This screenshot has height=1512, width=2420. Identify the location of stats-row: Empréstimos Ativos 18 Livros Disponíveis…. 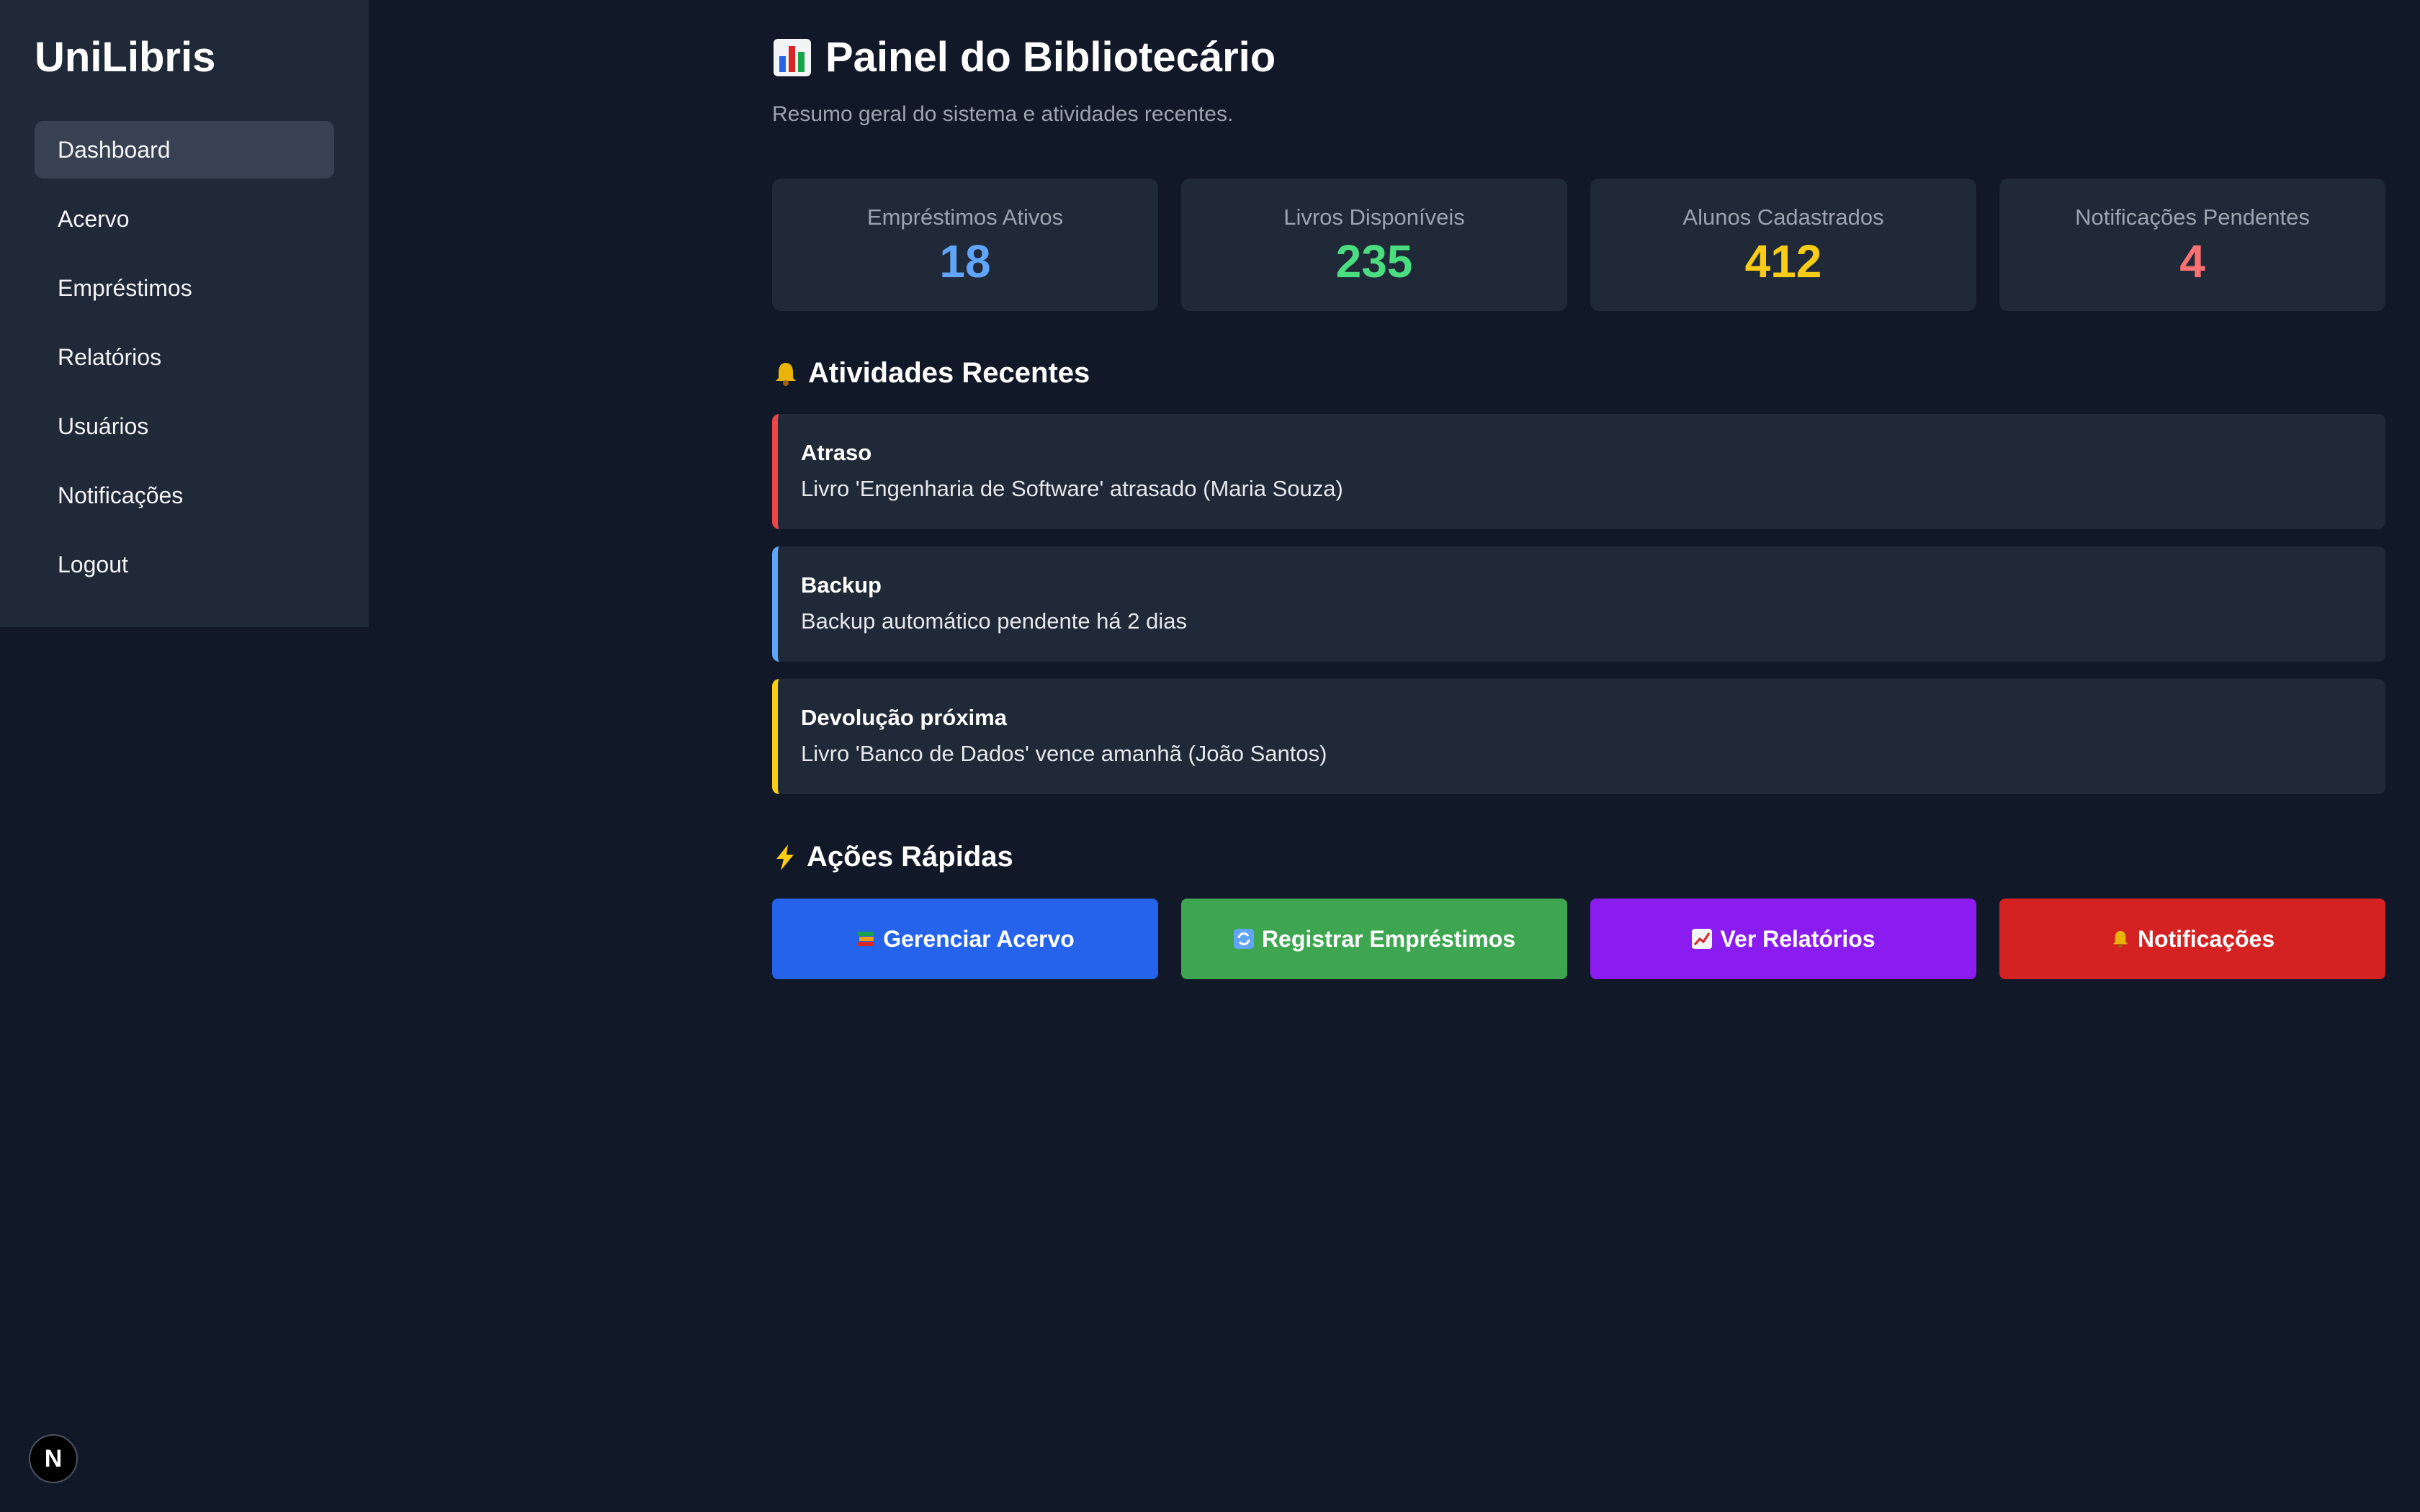
(1578, 245).